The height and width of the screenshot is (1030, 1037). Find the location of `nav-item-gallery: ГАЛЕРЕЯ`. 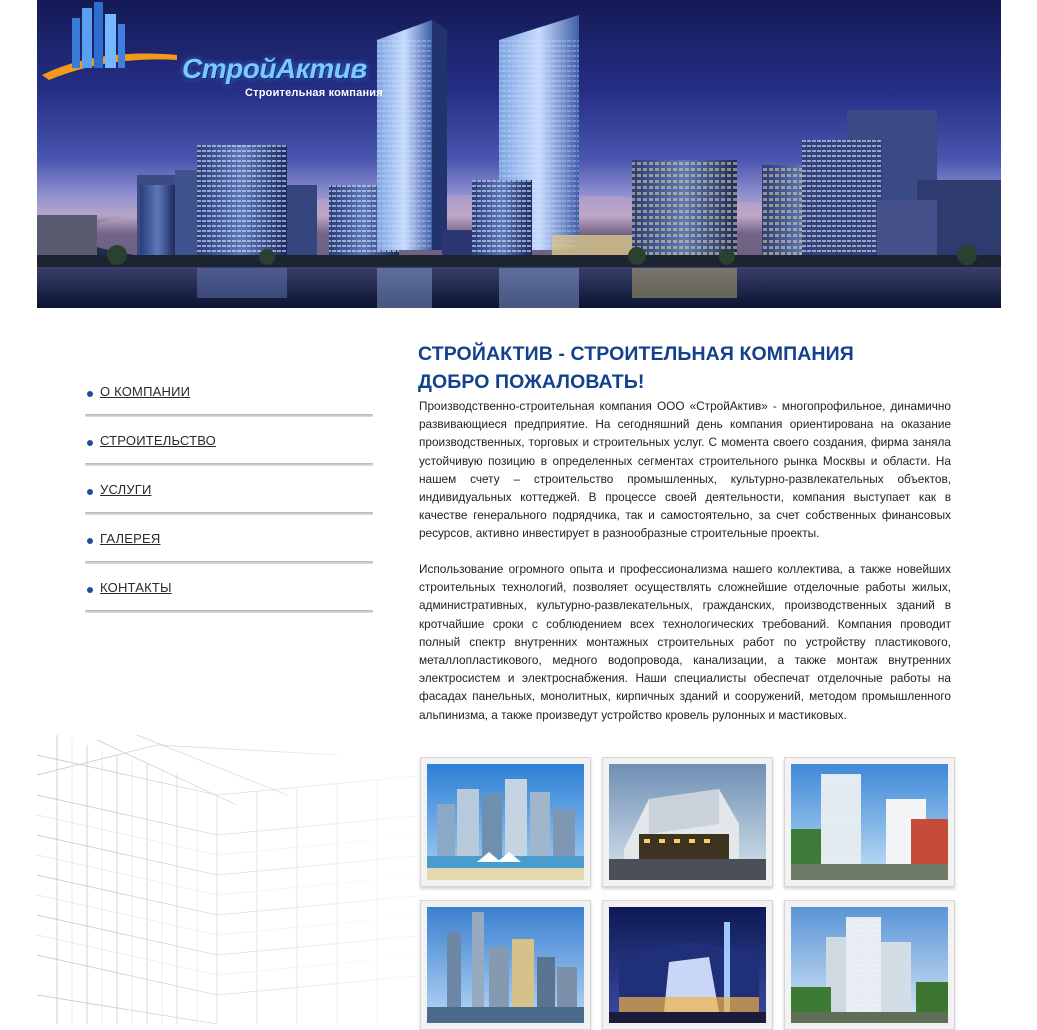

nav-item-gallery: ГАЛЕРЕЯ is located at coordinates (229, 549).